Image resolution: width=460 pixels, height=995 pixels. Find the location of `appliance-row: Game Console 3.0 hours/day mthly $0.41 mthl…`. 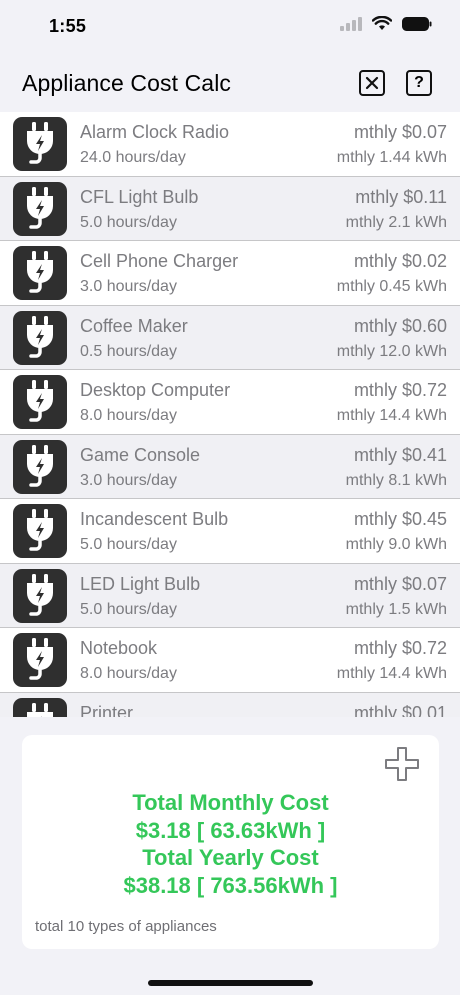

appliance-row: Game Console 3.0 hours/day mthly $0.41 mthl… is located at coordinates (230, 466).